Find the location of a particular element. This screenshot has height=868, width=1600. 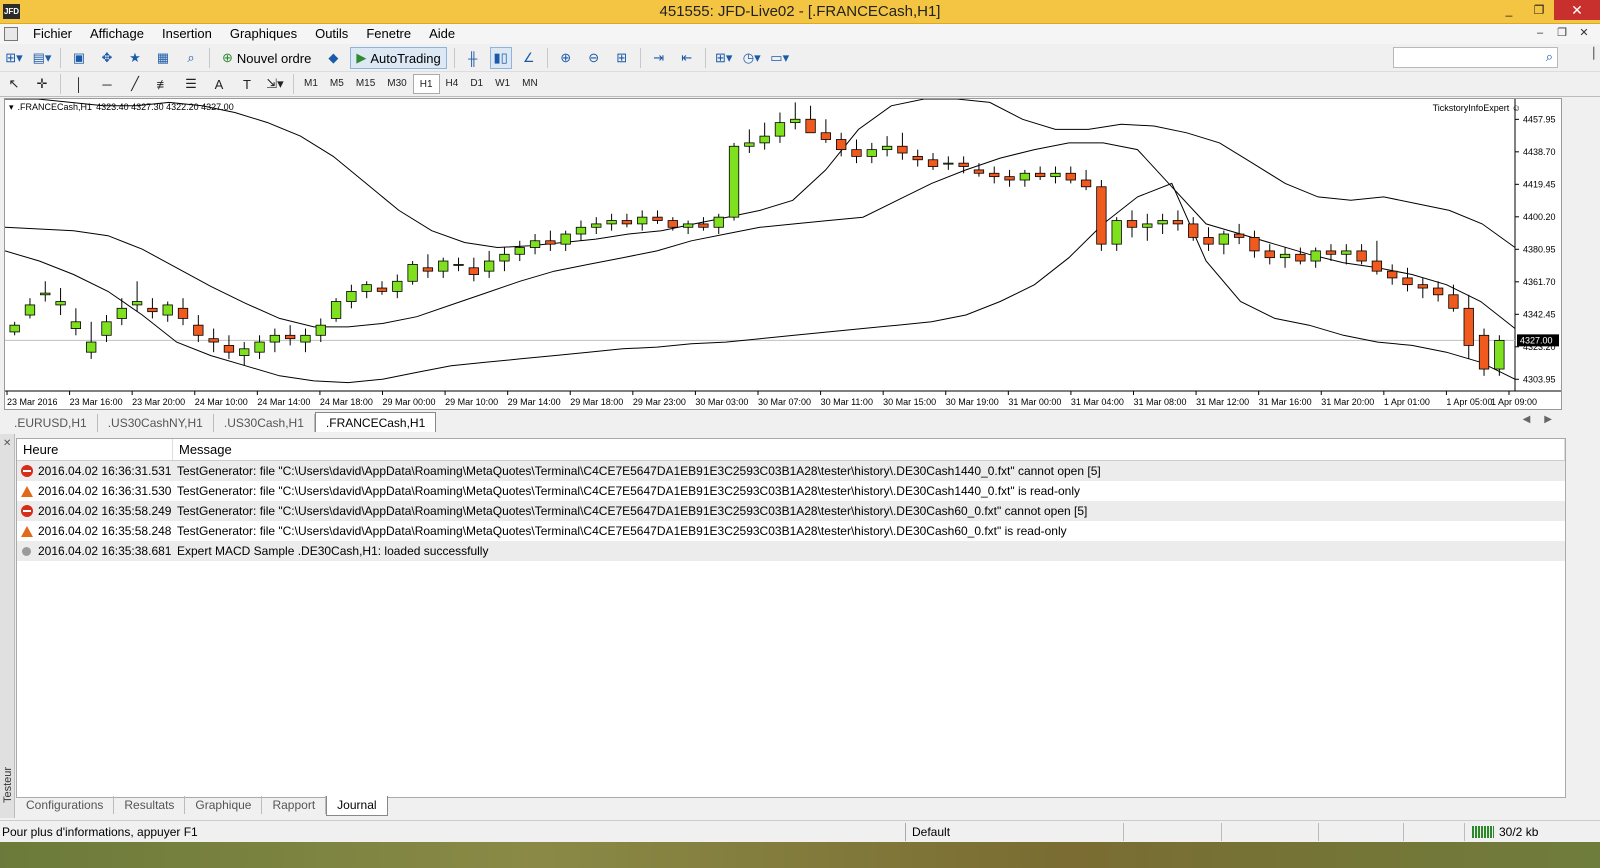

close-panel-icon: ✕ is located at coordinates (7, 443).